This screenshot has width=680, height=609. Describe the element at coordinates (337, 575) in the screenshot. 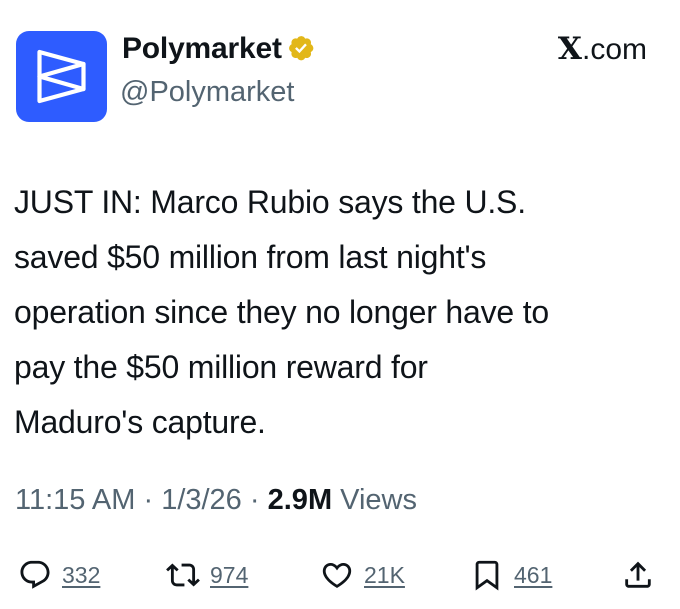

I see `heart-icon` at that location.